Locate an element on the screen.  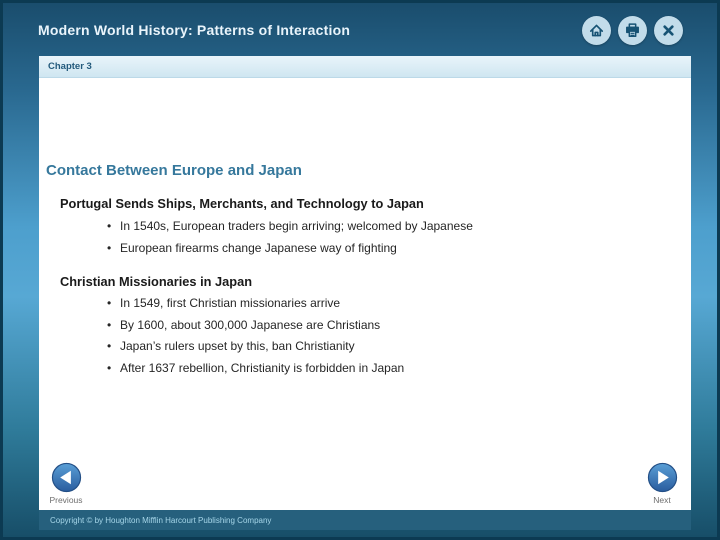
print-icon is located at coordinates (632, 30).